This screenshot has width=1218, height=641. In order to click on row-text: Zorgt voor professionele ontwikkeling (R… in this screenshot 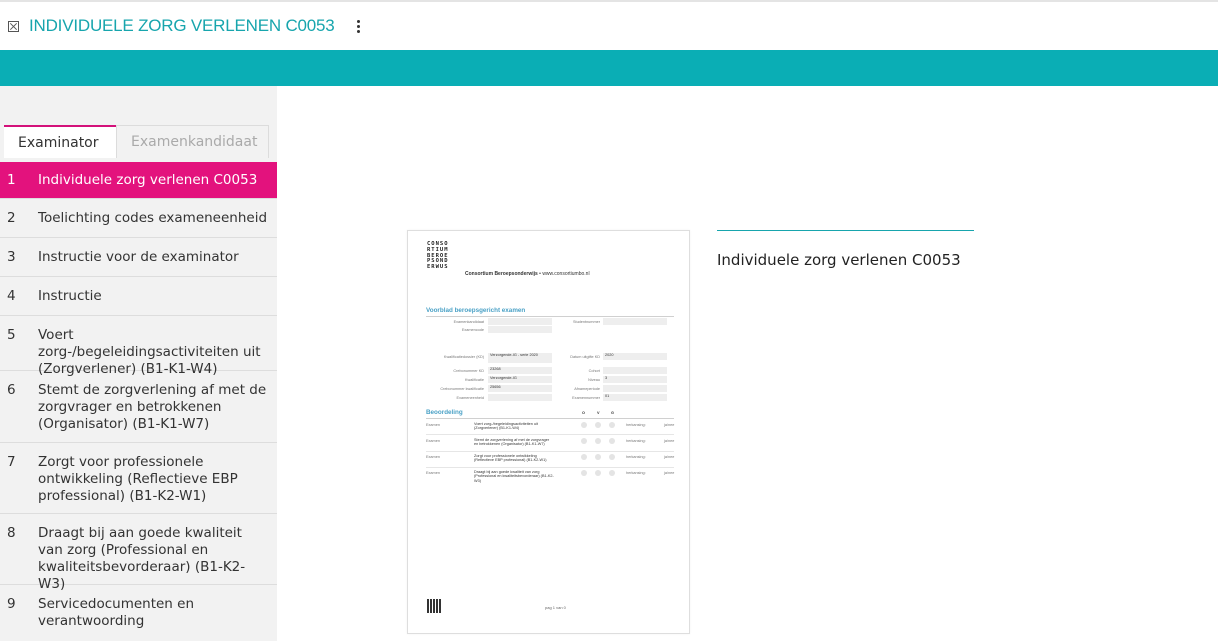, I will do `click(510, 458)`.